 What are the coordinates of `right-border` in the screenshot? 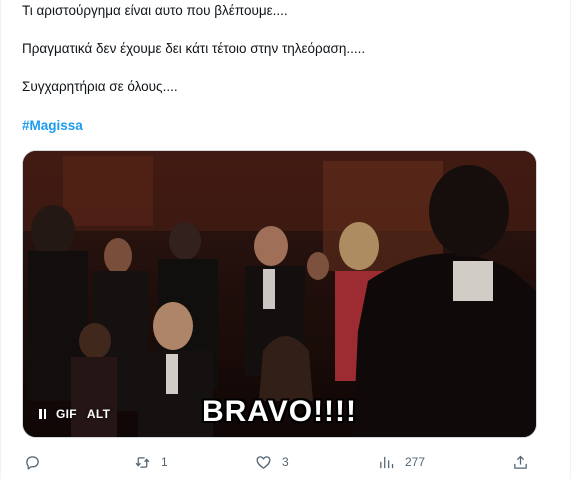 It's located at (570, 239).